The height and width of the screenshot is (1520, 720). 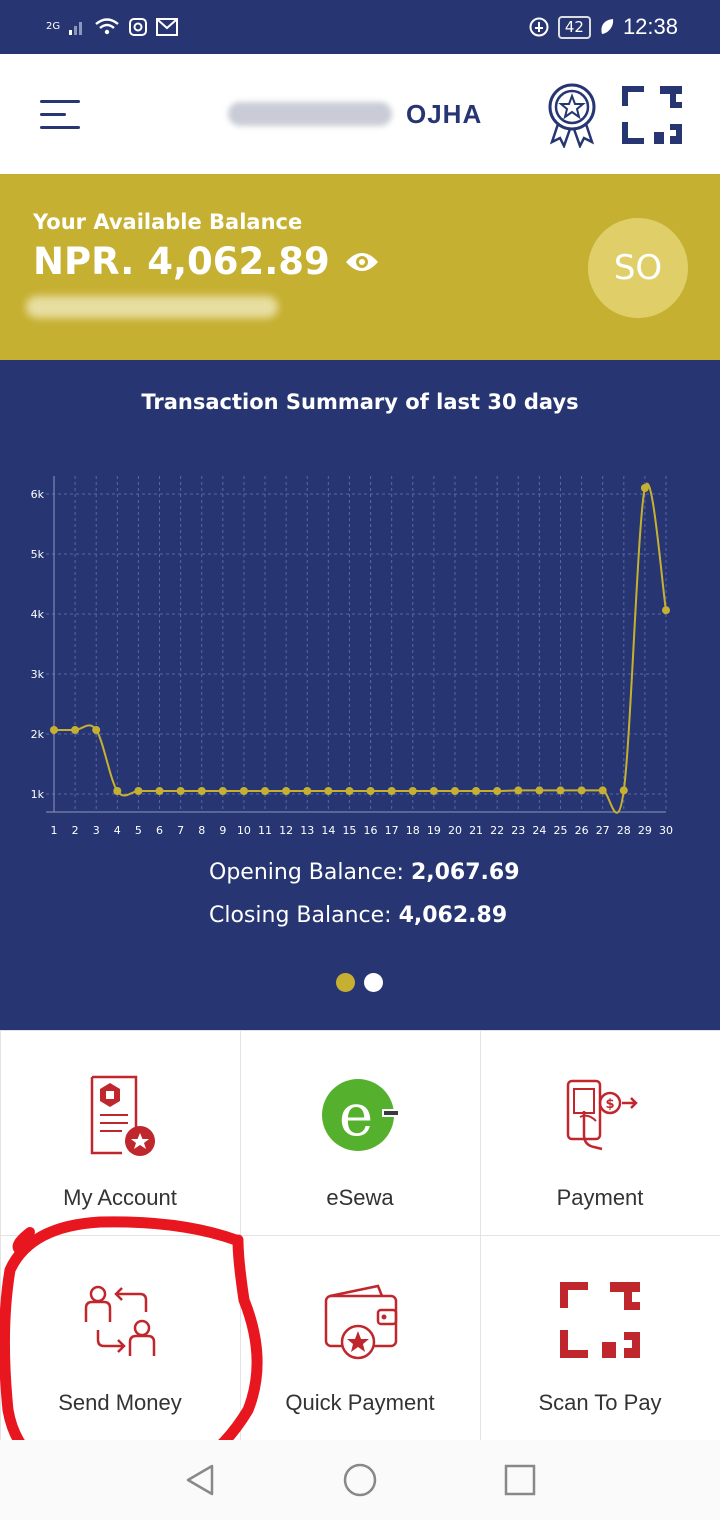 I want to click on opening-balance-label: Opening Balance:, so click(x=306, y=872).